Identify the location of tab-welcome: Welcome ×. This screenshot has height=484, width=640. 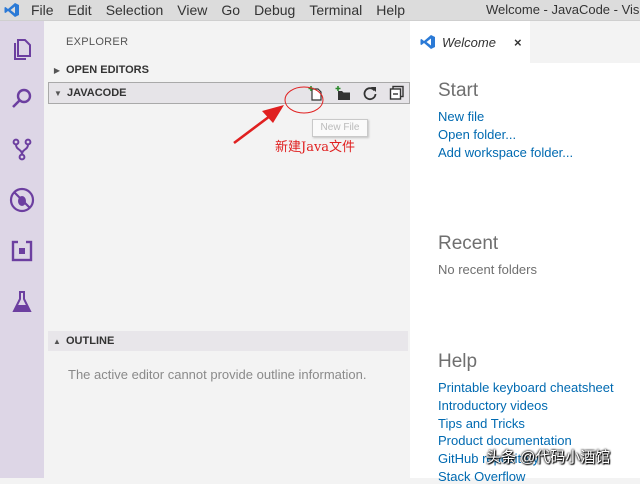
(470, 42).